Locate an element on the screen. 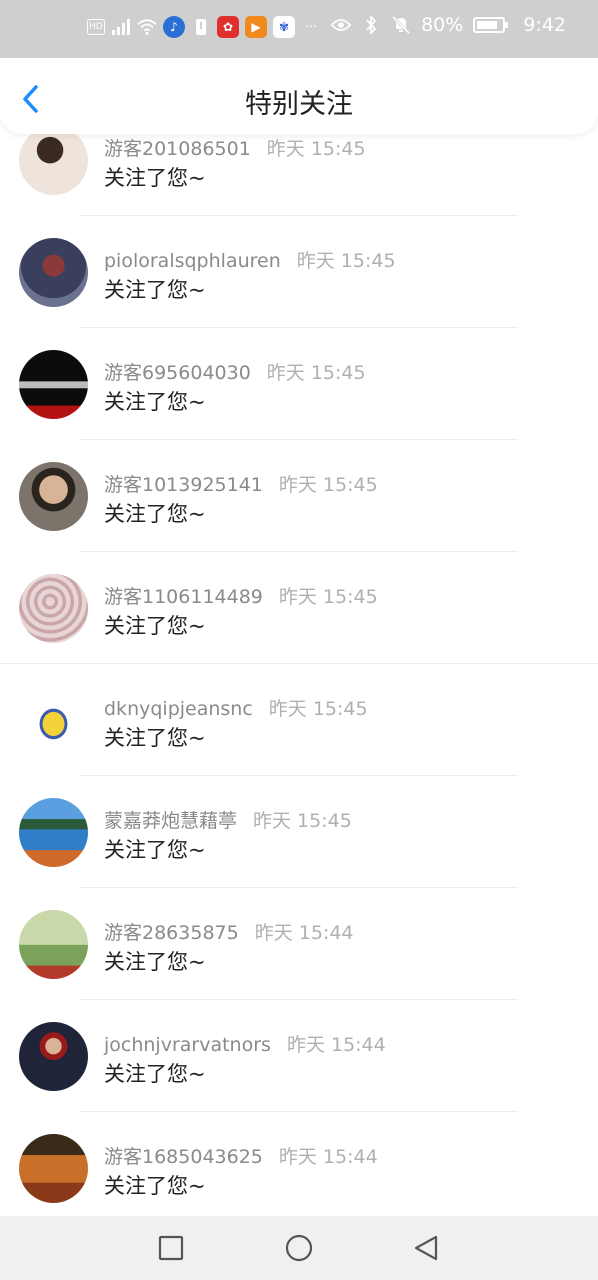  huawei-app-icon: ✿ is located at coordinates (228, 27).